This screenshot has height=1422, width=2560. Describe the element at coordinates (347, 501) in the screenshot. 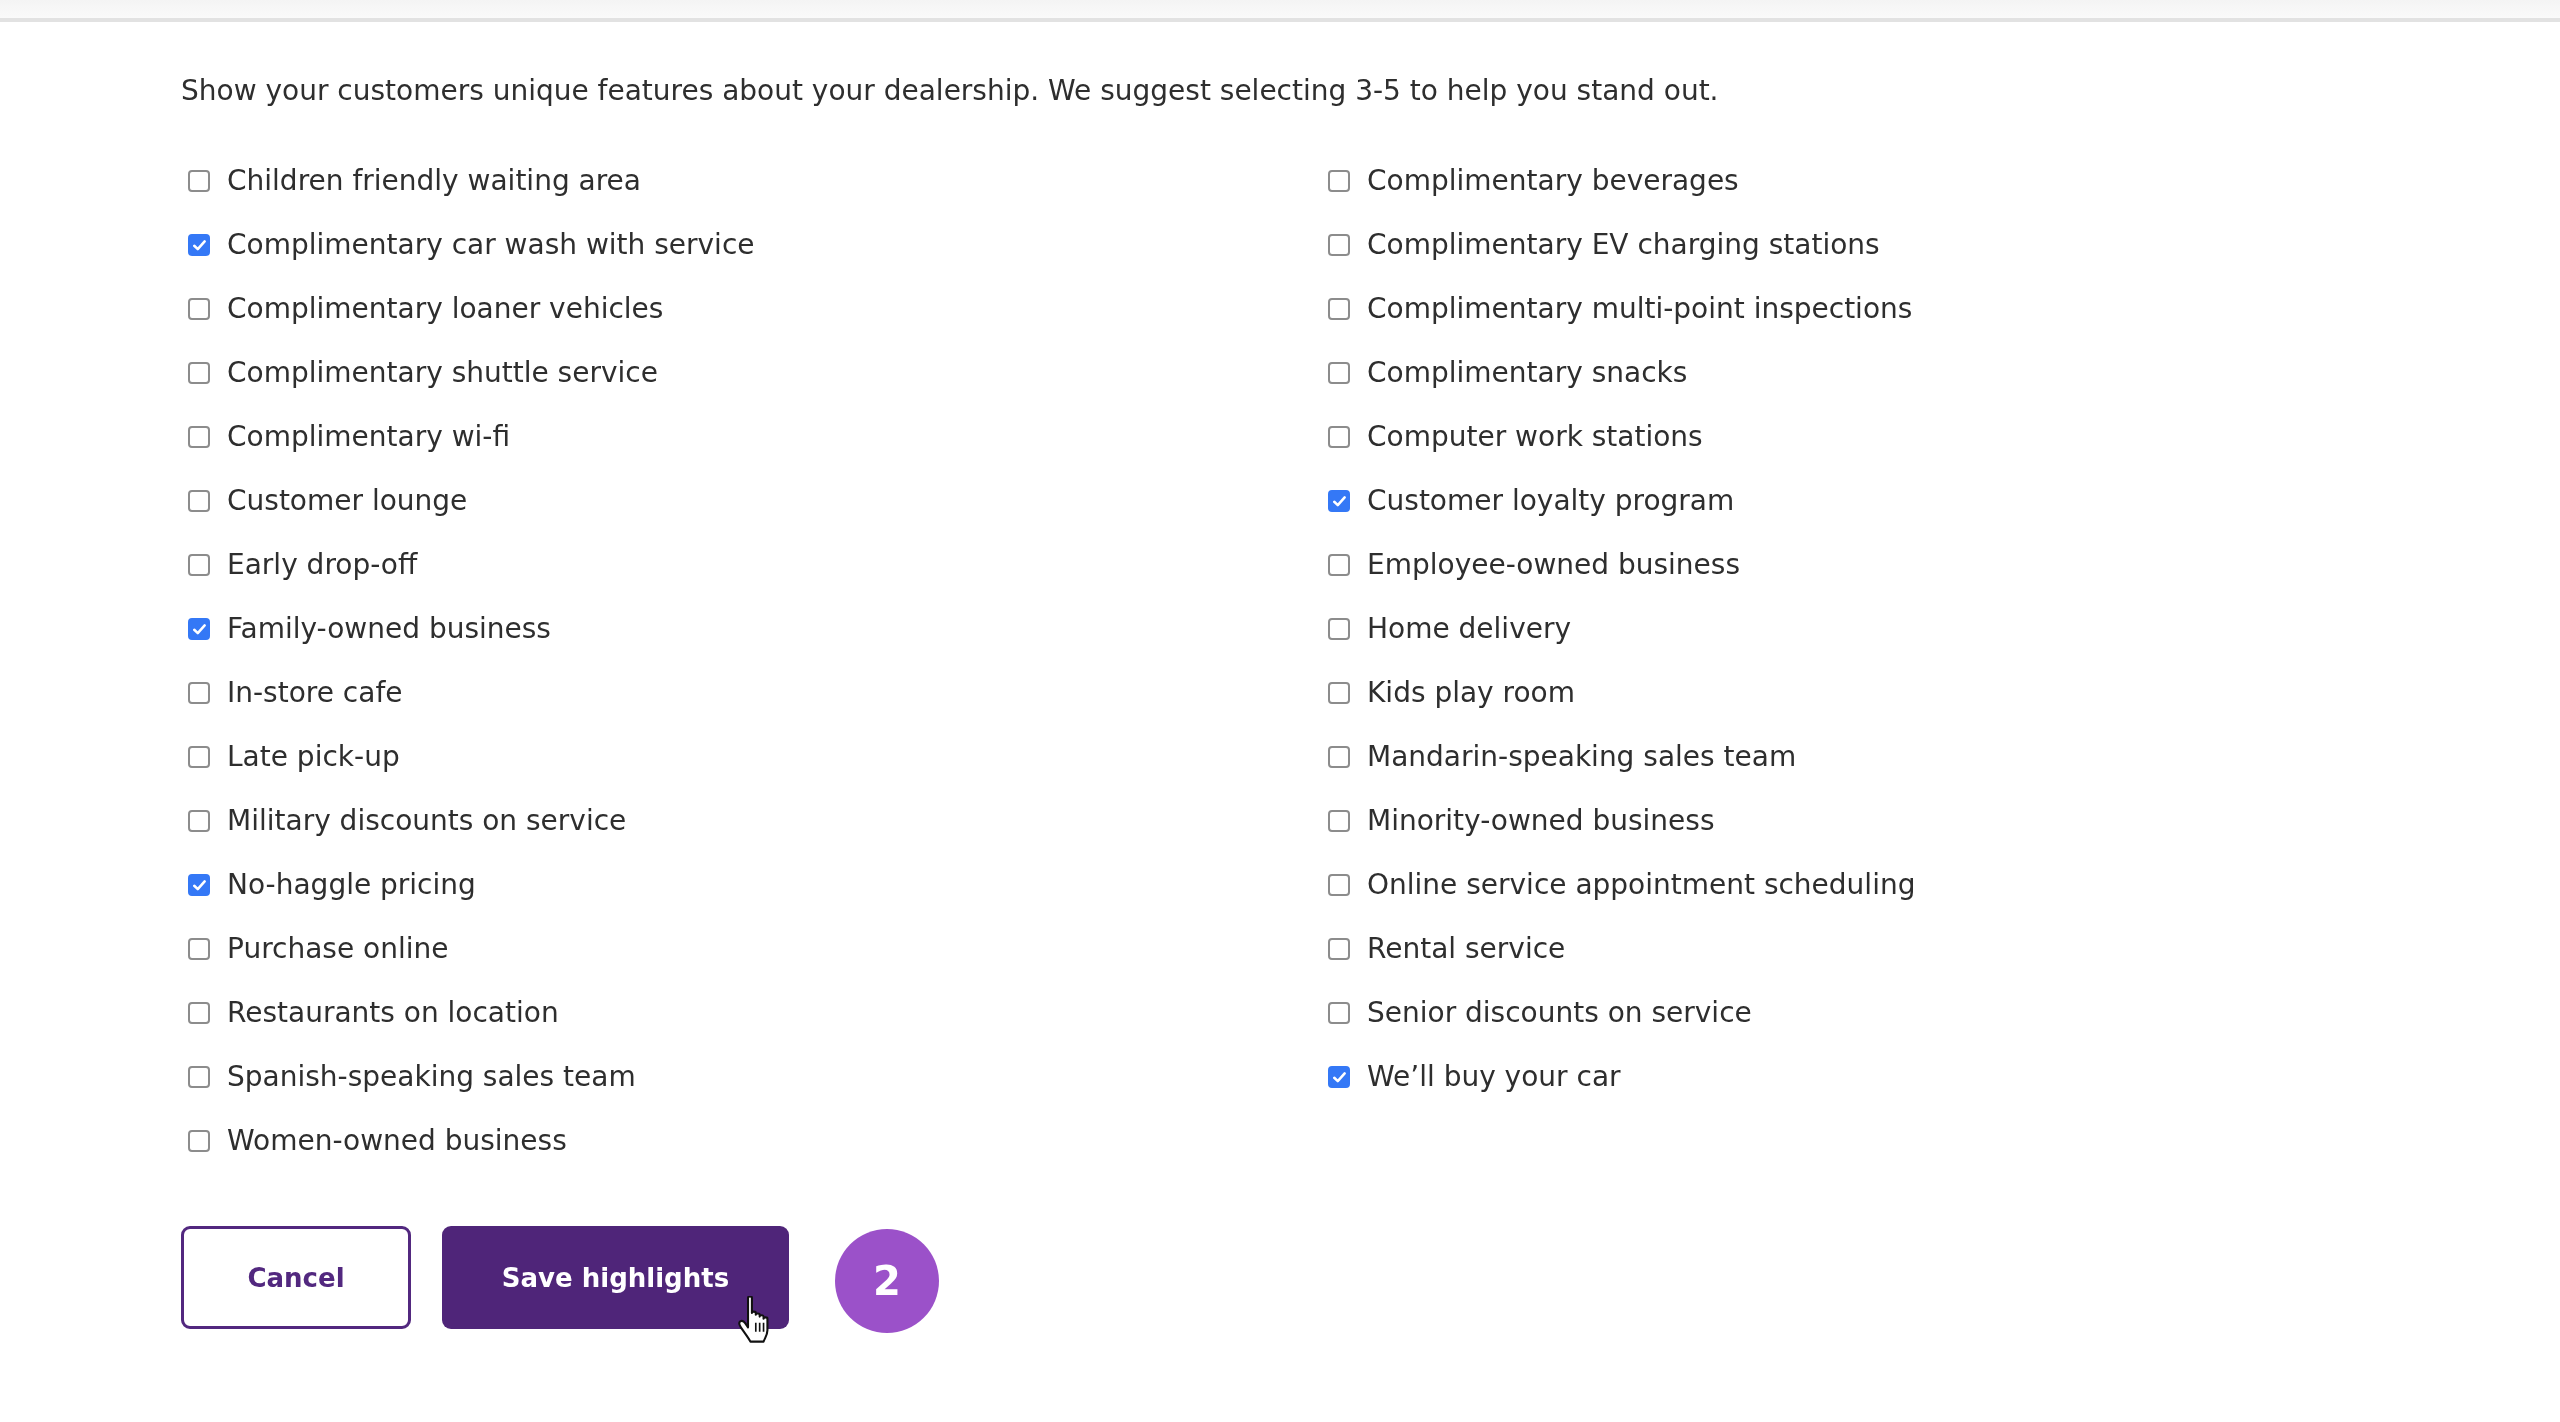

I see `checkbox-label: Customer lounge` at that location.